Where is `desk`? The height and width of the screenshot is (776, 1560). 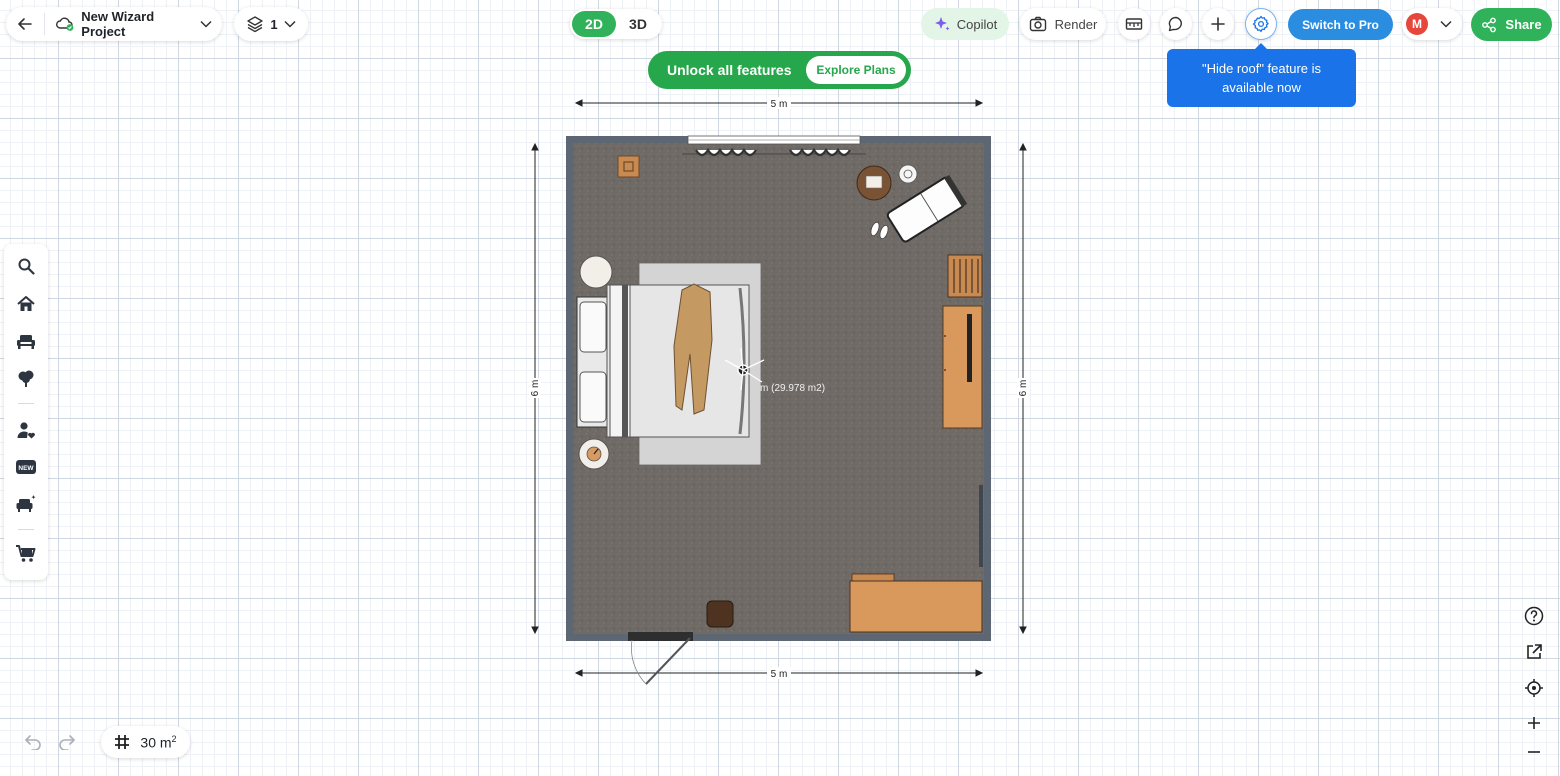 desk is located at coordinates (916, 603).